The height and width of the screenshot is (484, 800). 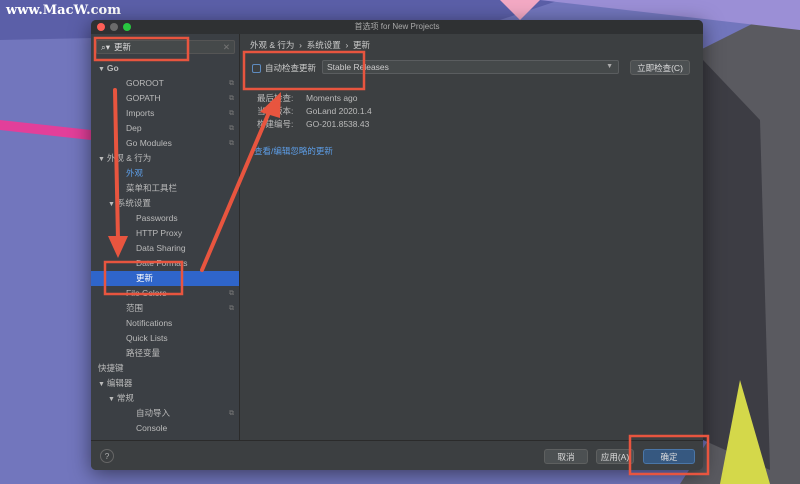 I want to click on tree-item-label: 快捷键, so click(x=111, y=368).